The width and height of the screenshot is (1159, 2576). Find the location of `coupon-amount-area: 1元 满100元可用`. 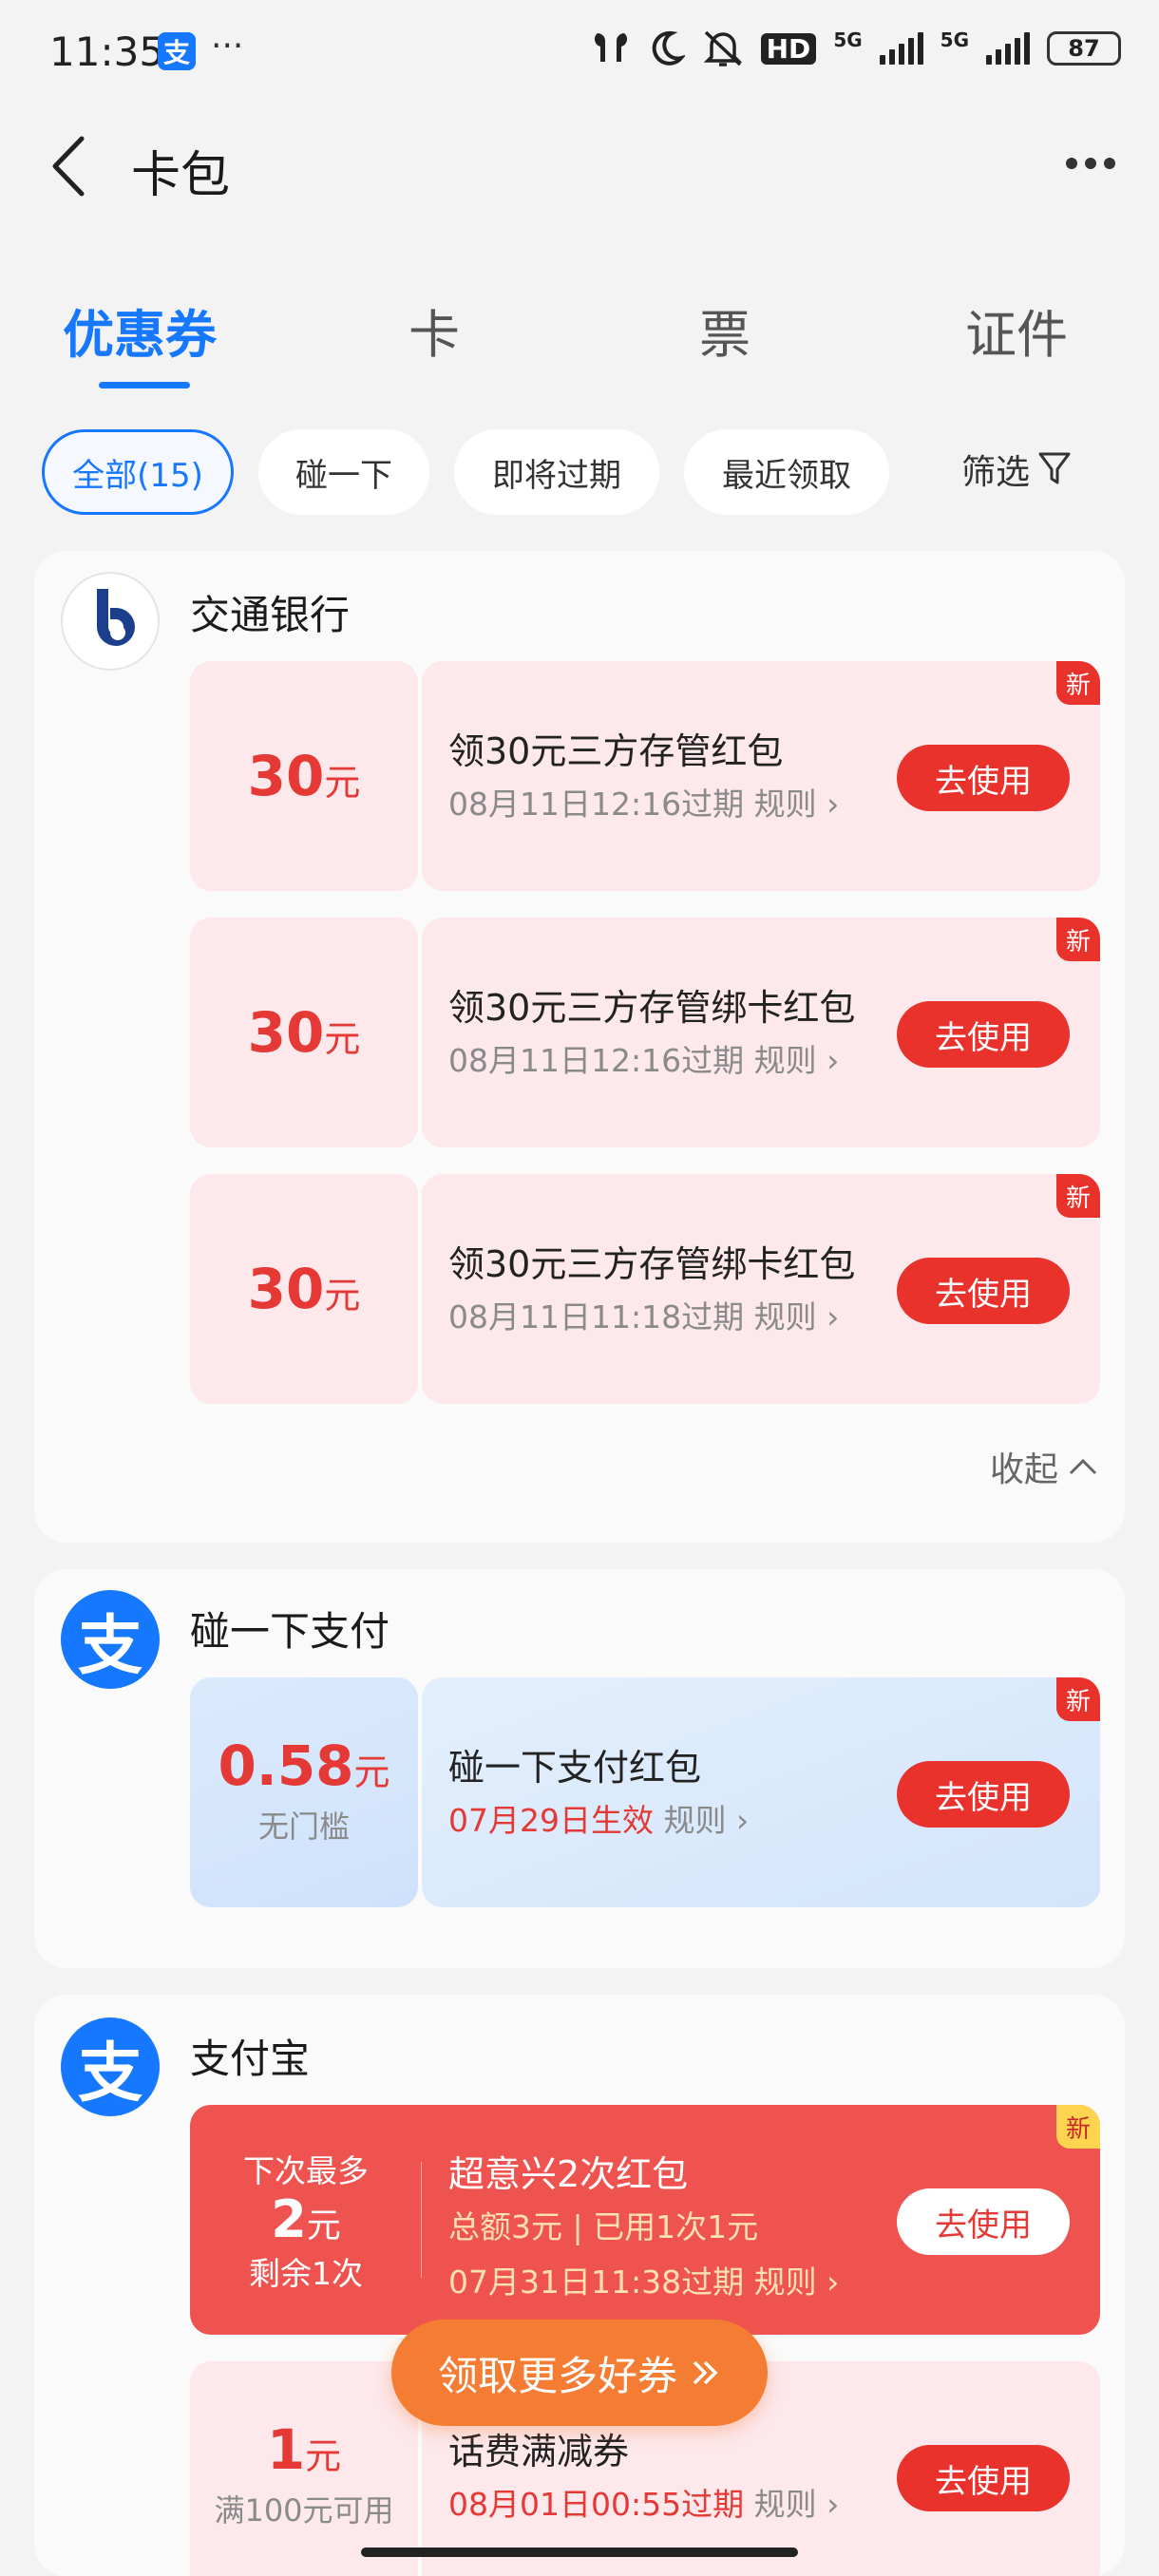

coupon-amount-area: 1元 满100元可用 is located at coordinates (304, 2468).